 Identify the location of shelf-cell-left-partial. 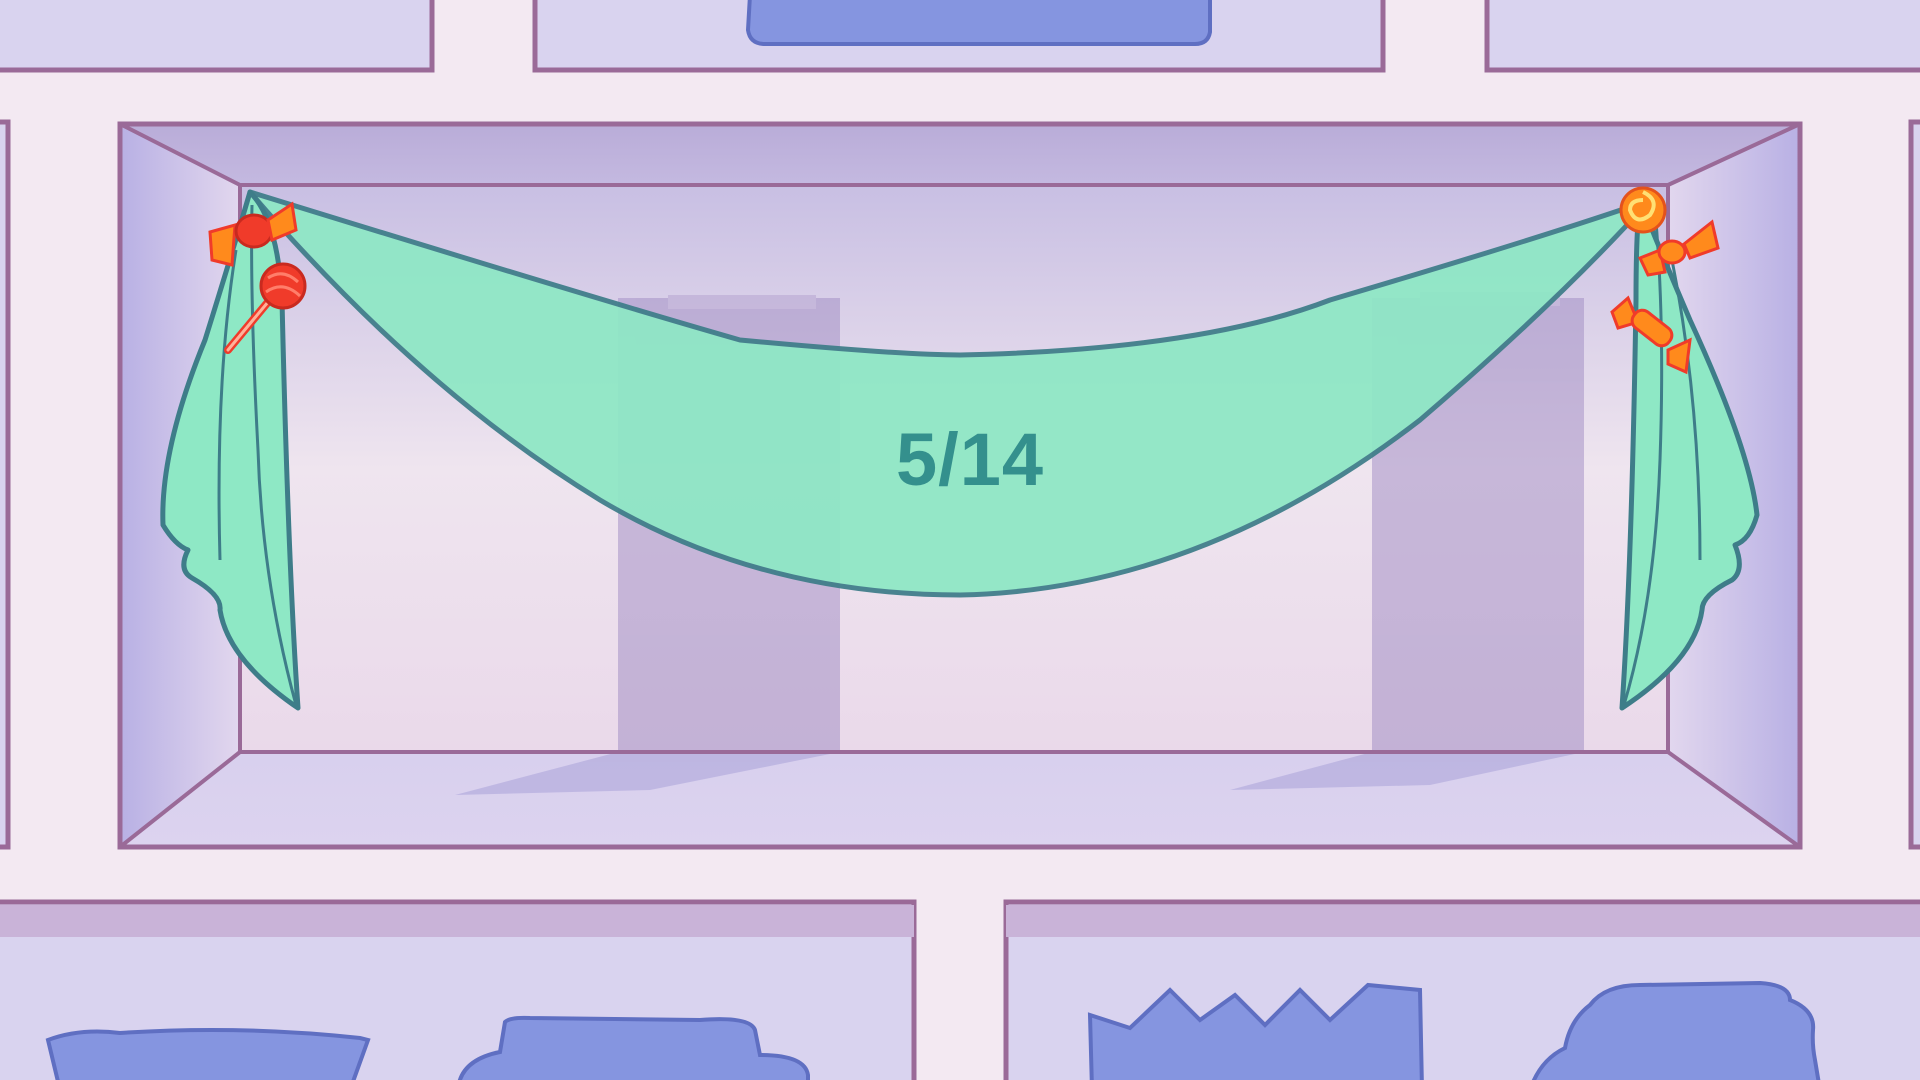
(5, 484).